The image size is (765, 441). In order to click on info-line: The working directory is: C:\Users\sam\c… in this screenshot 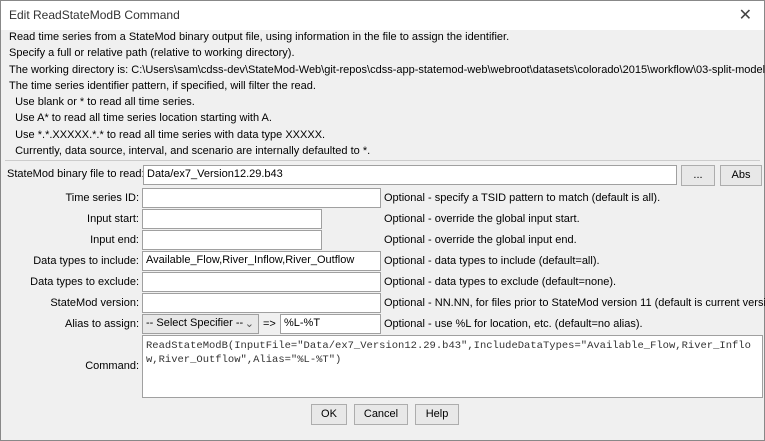, I will do `click(387, 69)`.